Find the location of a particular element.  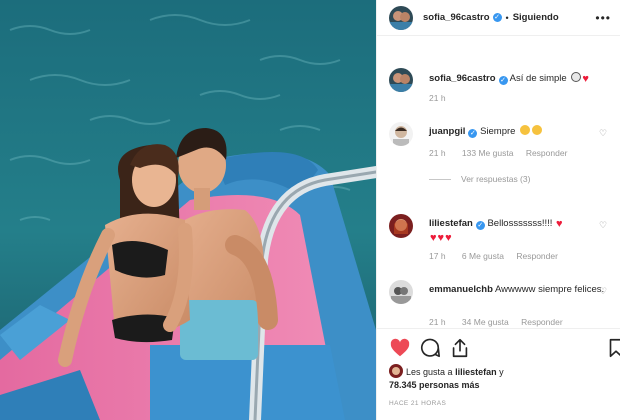

comment-username: liliestefan is located at coordinates (451, 223).